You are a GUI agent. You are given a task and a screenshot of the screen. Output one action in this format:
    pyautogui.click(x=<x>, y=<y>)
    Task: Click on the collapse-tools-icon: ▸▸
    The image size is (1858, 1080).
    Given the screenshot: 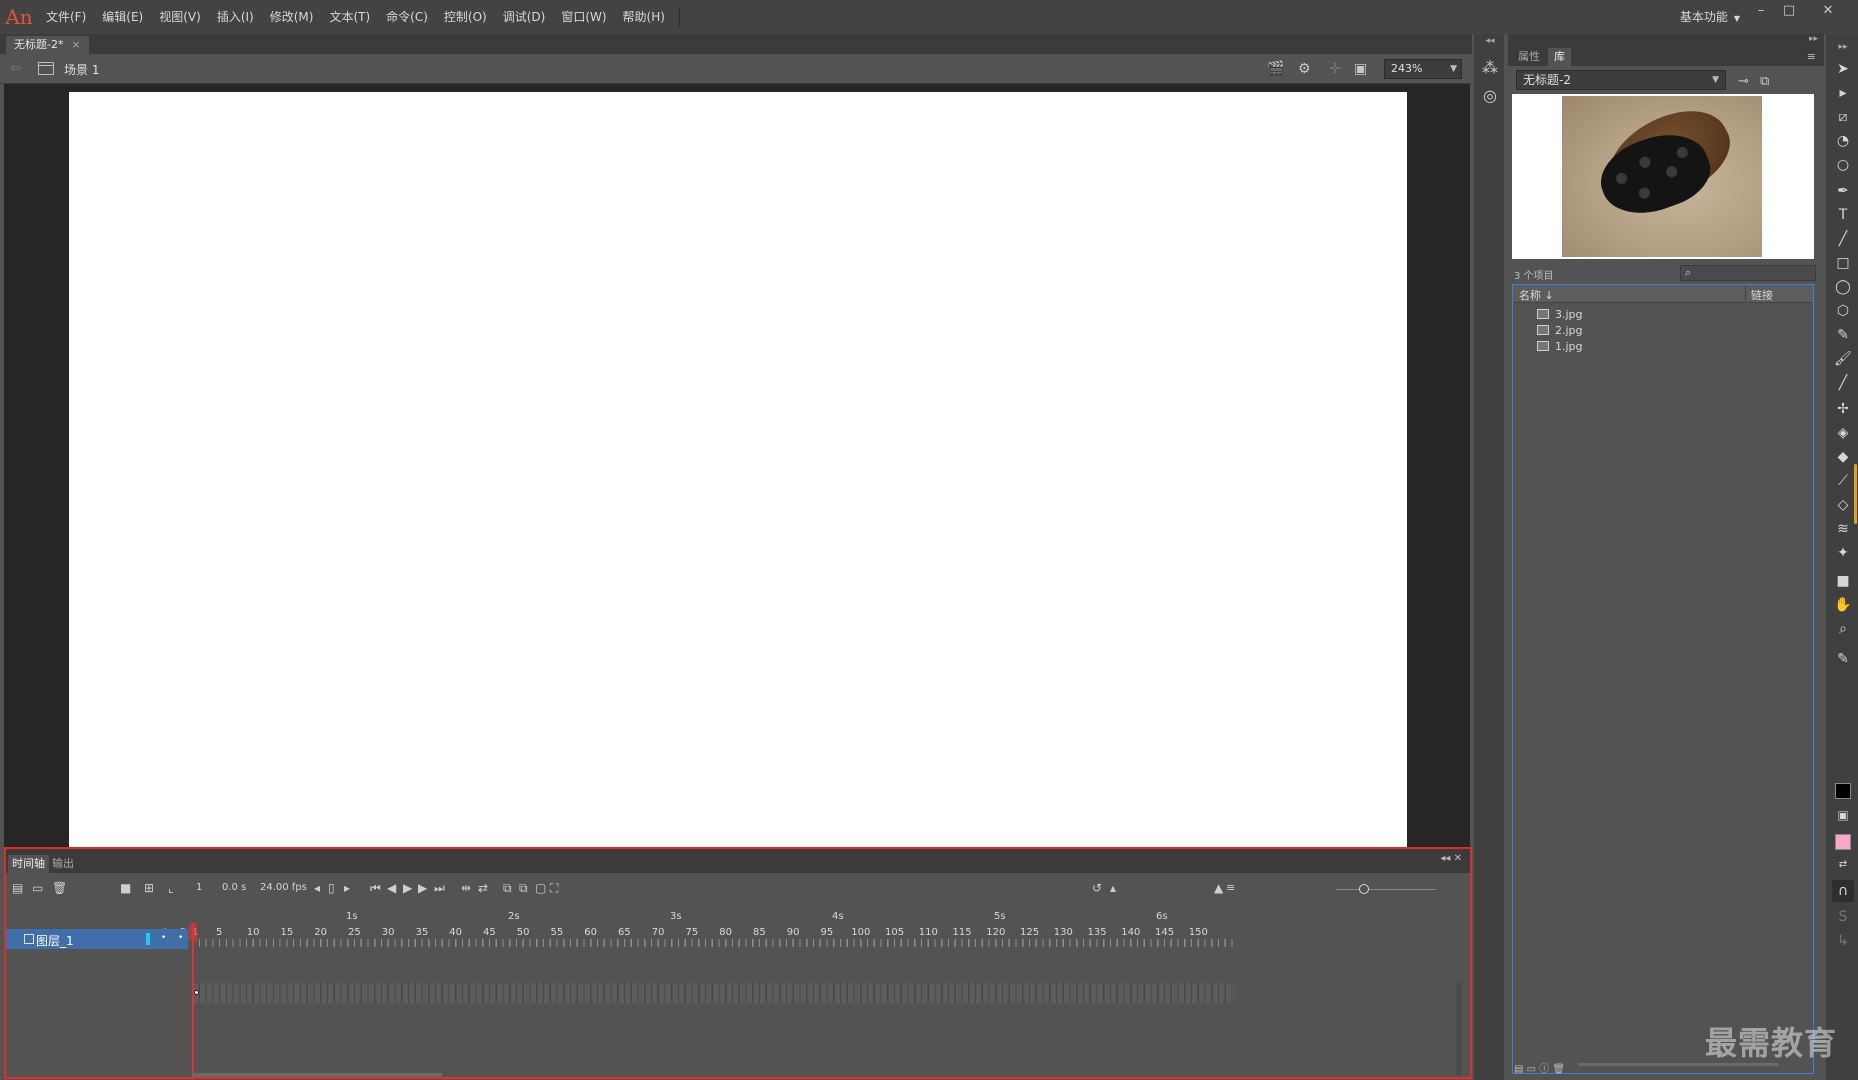 What is the action you would take?
    pyautogui.click(x=1843, y=47)
    